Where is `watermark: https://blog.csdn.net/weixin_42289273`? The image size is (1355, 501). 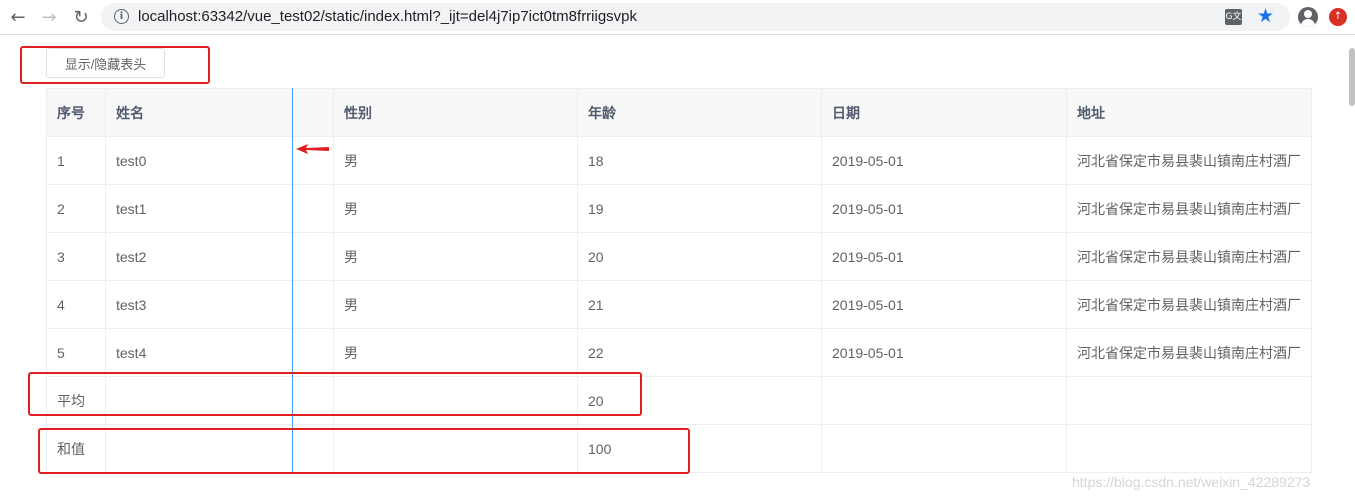
watermark: https://blog.csdn.net/weixin_42289273 is located at coordinates (1191, 482).